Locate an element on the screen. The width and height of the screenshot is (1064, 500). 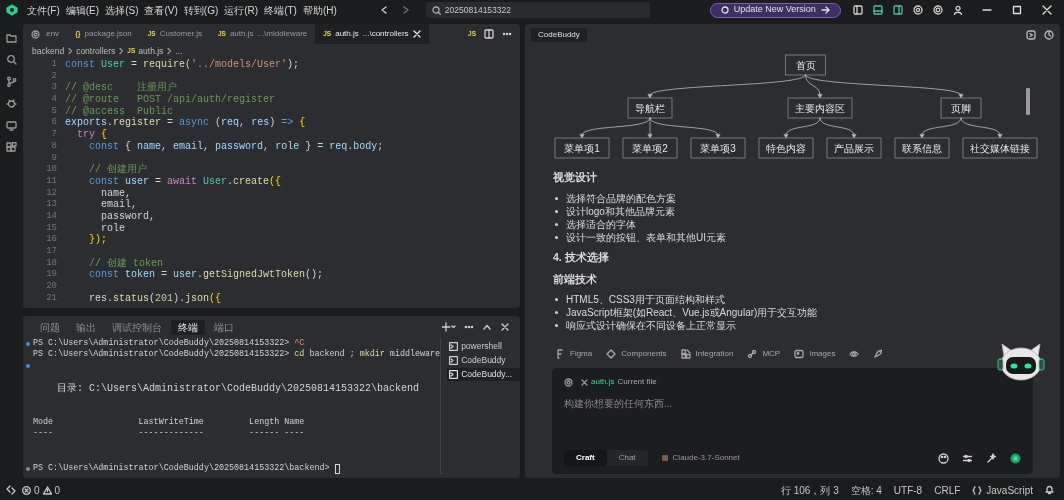
panel-toggle-icon is located at coordinates (877, 10).